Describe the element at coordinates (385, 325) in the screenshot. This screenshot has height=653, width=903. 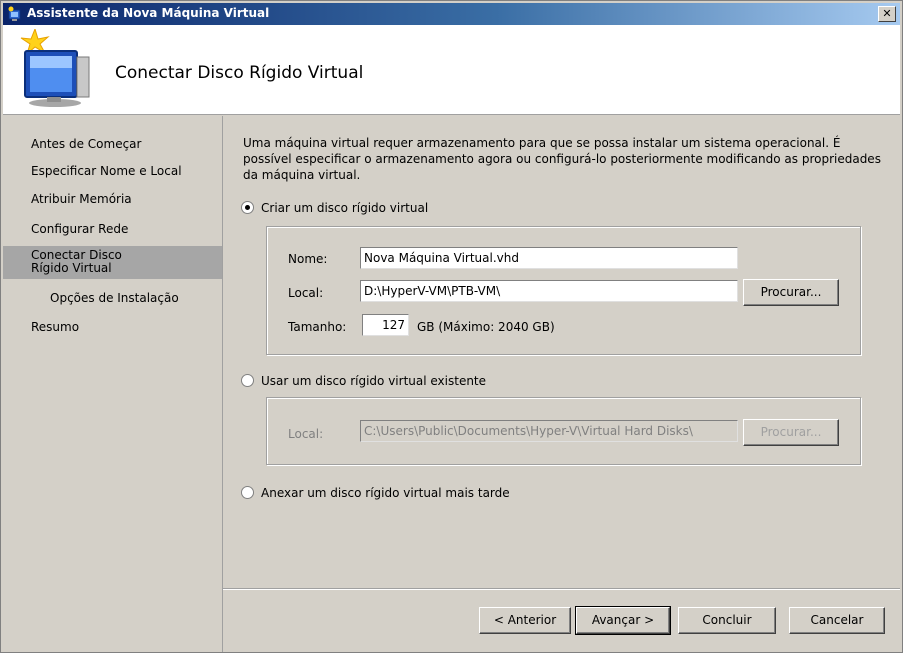
I see `size-input: 127` at that location.